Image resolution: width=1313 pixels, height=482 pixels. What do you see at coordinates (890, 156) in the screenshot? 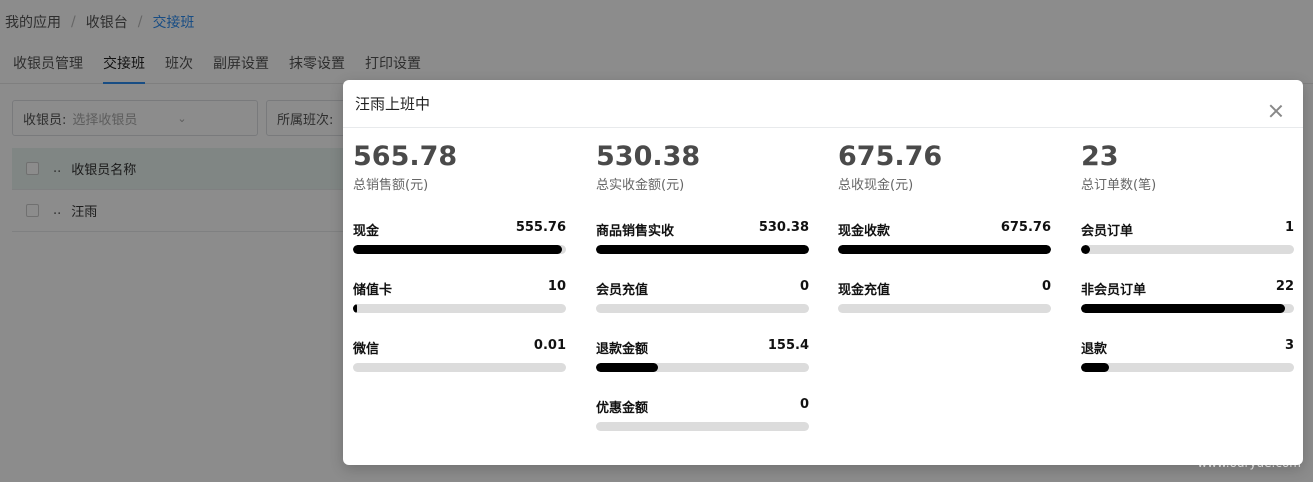
I see `summary-total-value: 675.76` at bounding box center [890, 156].